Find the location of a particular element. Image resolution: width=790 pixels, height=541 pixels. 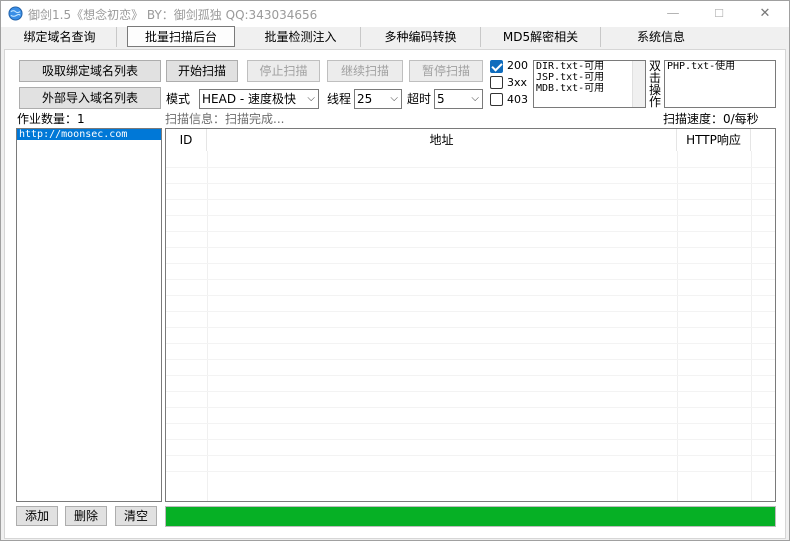

tab-system-info: 系统信息 is located at coordinates (661, 37).